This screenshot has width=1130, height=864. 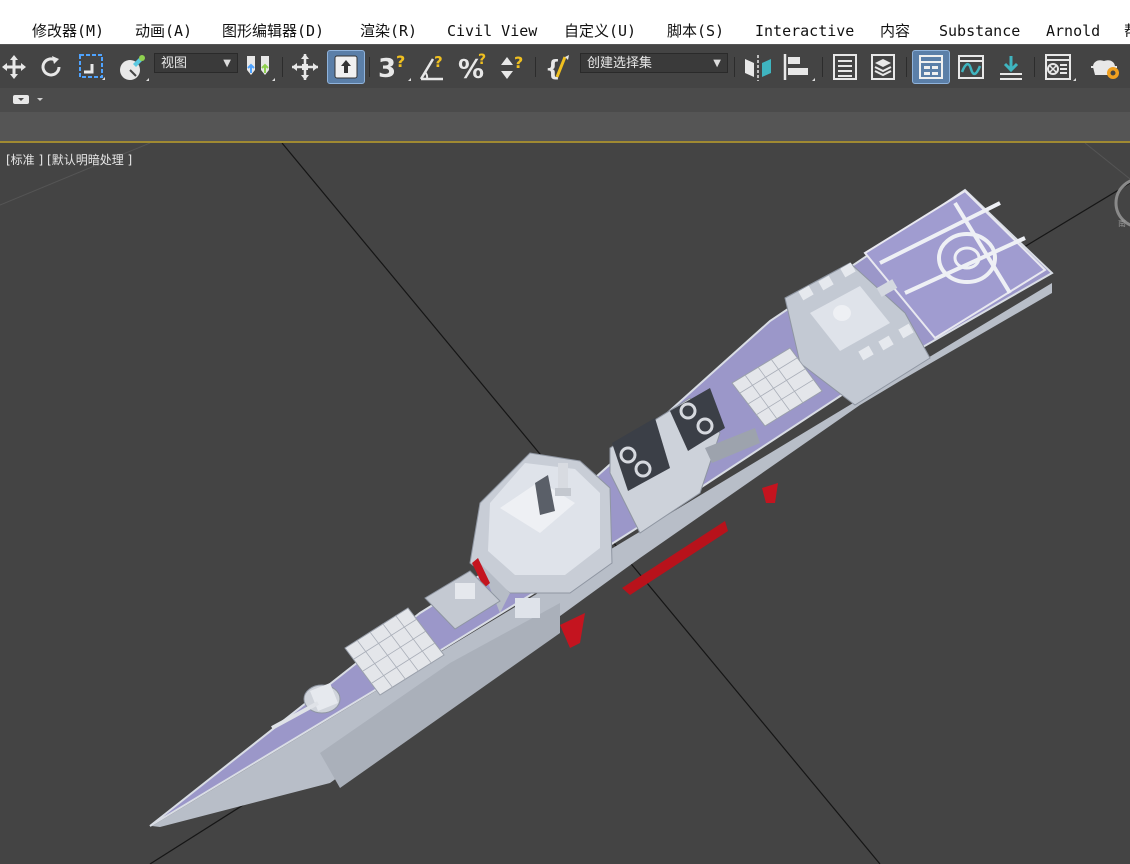 What do you see at coordinates (770, 493) in the screenshot?
I see `red-rudder` at bounding box center [770, 493].